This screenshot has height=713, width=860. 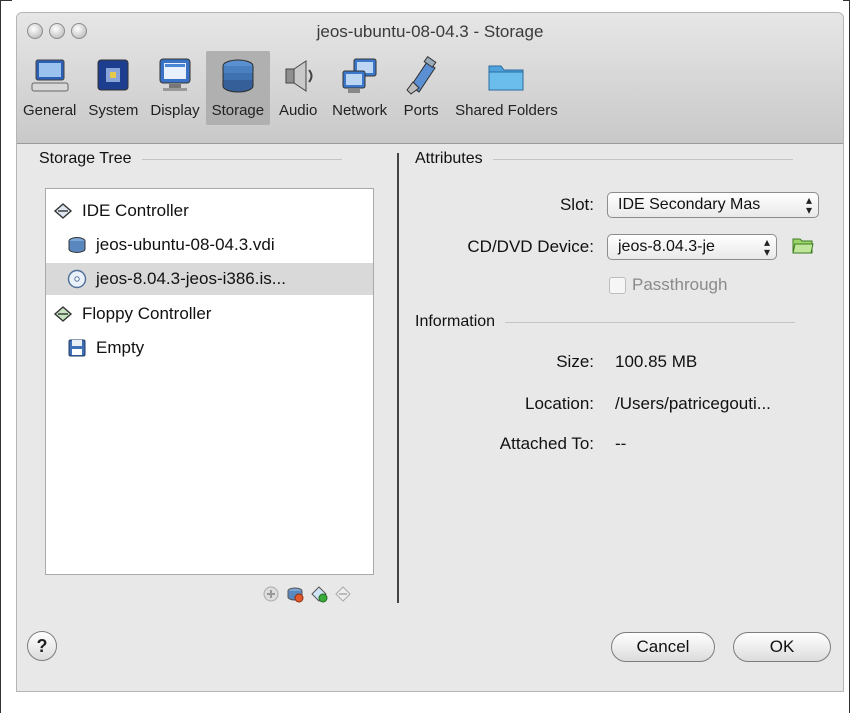 What do you see at coordinates (175, 110) in the screenshot?
I see `tab-display-label: Display` at bounding box center [175, 110].